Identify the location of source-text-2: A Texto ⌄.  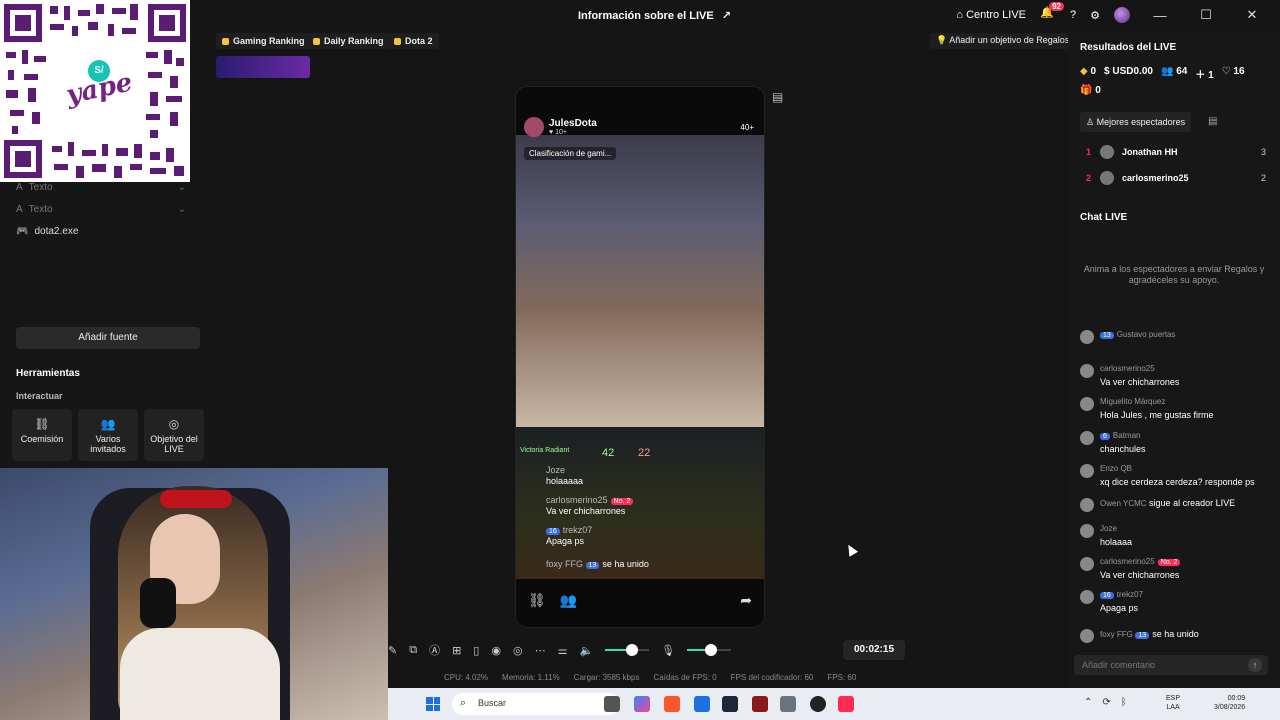
(101, 209).